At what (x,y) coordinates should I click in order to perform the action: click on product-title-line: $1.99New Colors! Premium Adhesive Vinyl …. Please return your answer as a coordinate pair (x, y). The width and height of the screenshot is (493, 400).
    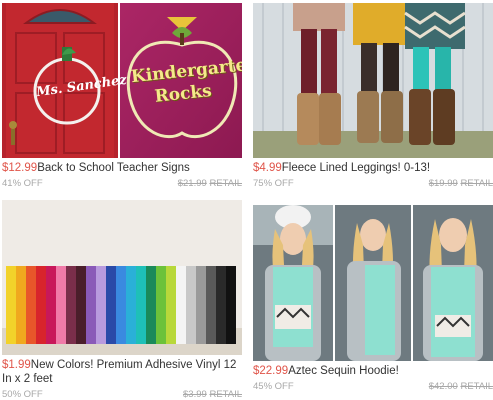
    Looking at the image, I should click on (122, 372).